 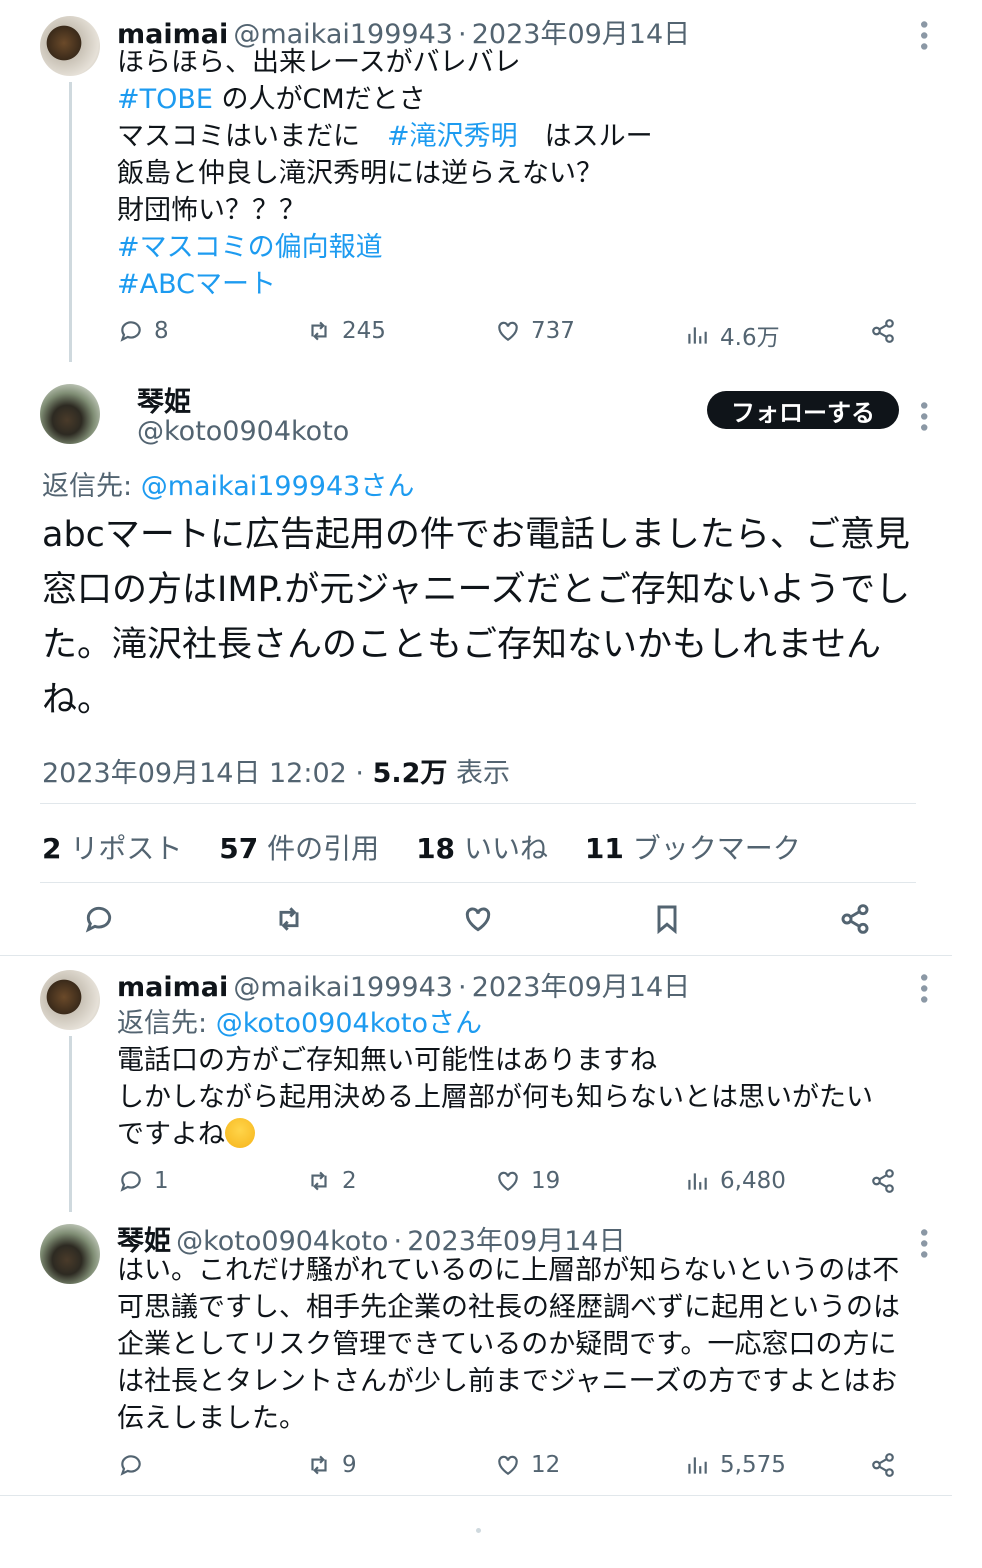 What do you see at coordinates (161, 1181) in the screenshot?
I see `reply-count: 1` at bounding box center [161, 1181].